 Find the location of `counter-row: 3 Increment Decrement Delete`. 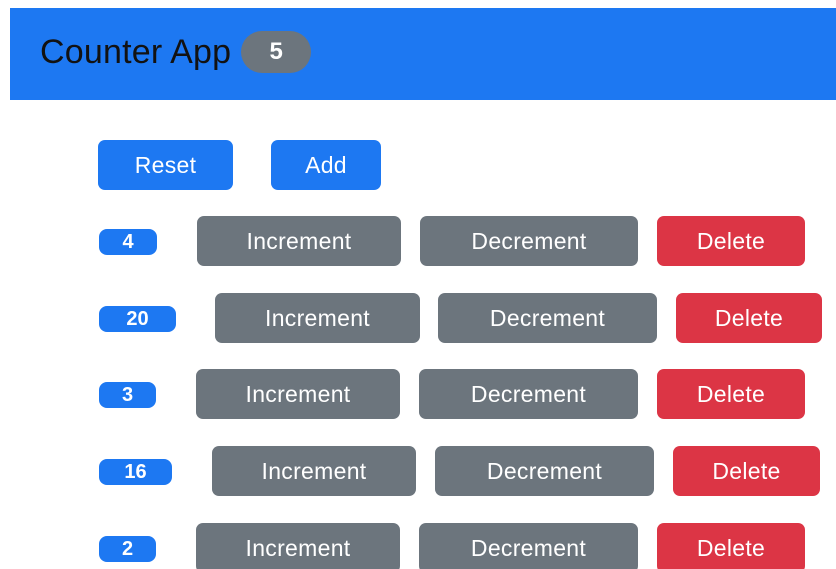

counter-row: 3 Increment Decrement Delete is located at coordinates (418, 395).